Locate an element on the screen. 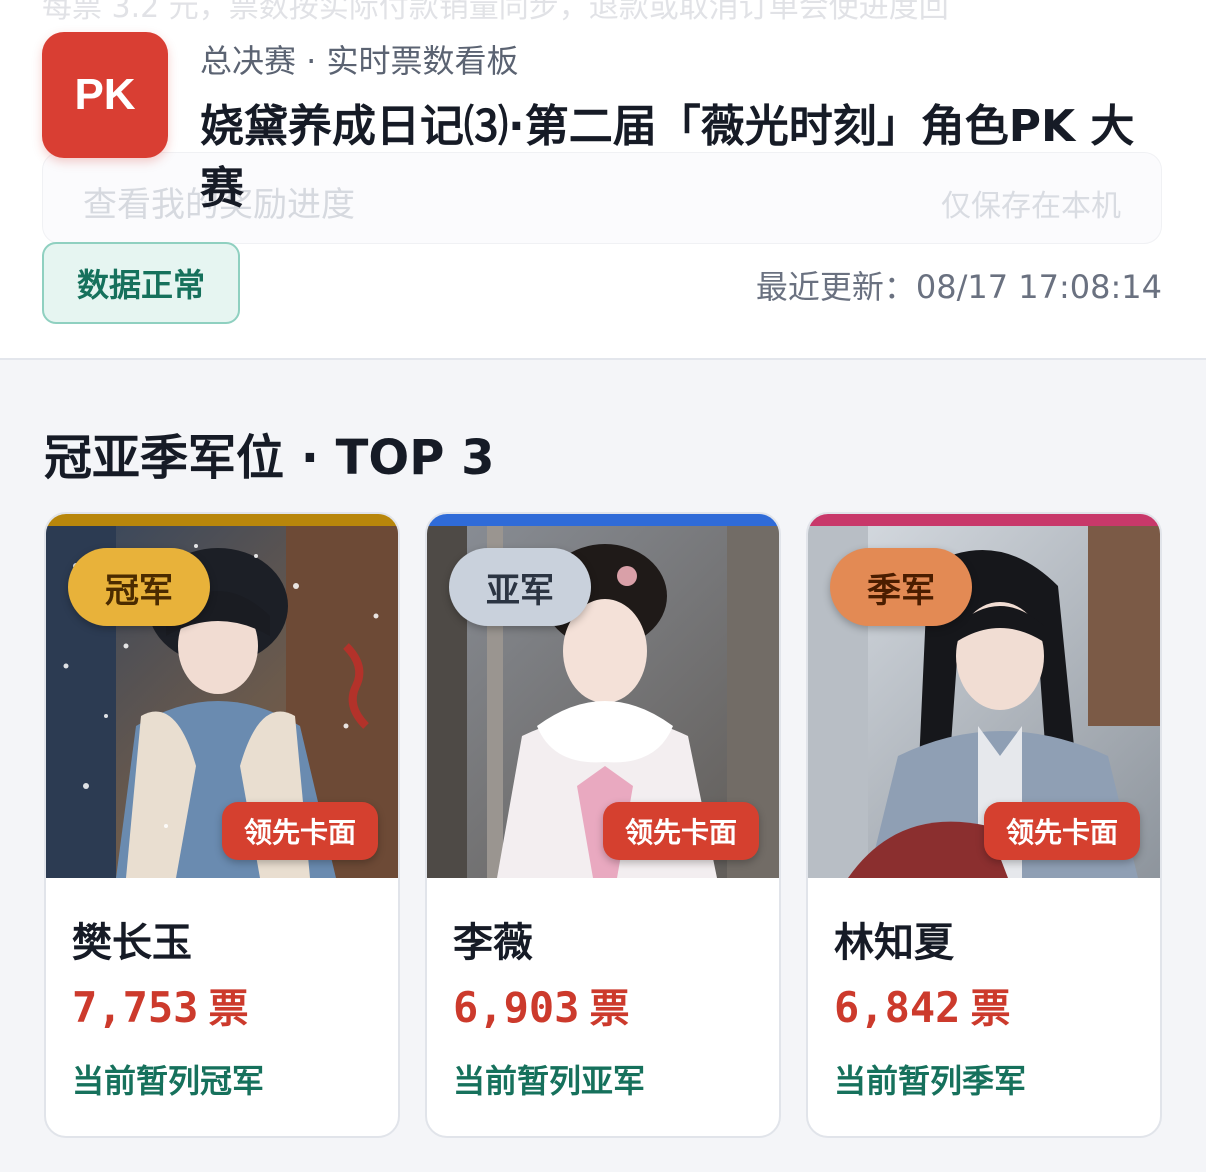 This screenshot has width=1206, height=1172. character-name: 李薇 is located at coordinates (493, 943).